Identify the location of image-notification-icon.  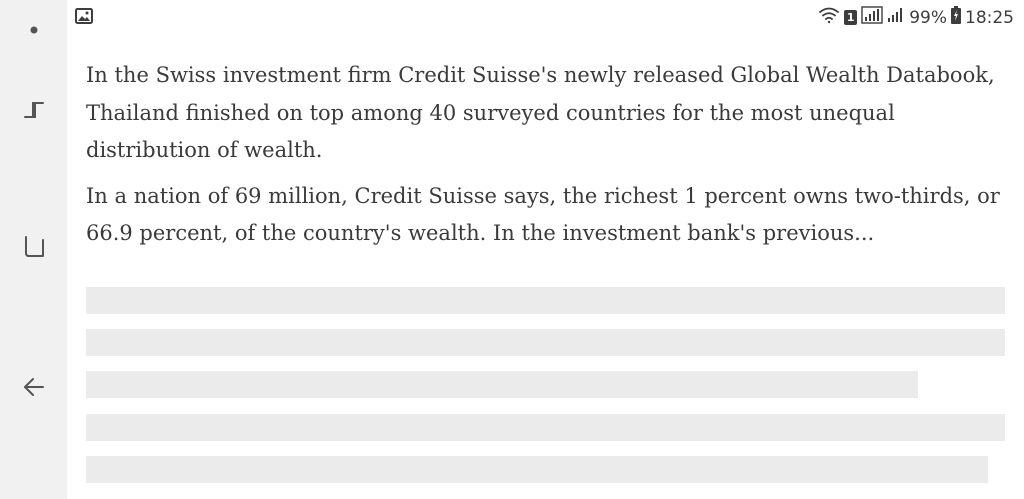
(84, 18).